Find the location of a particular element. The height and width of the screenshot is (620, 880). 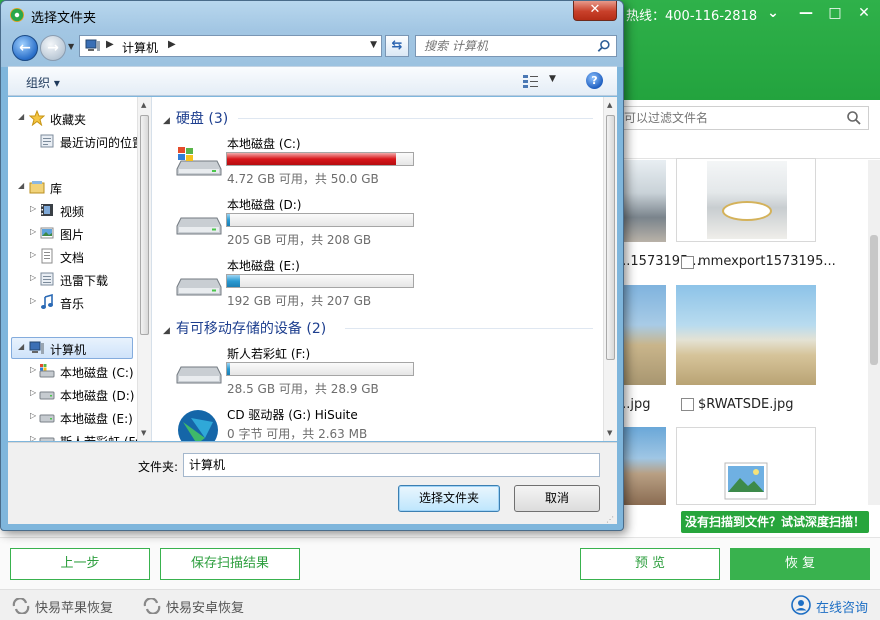

nav-computer: ◢ 计算机 is located at coordinates (78, 348).